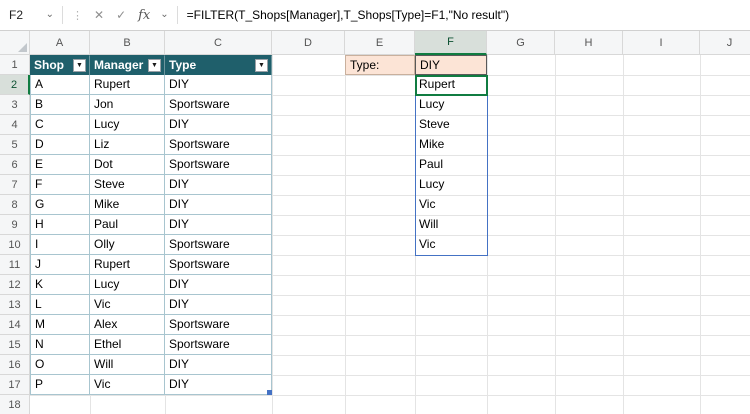 Image resolution: width=750 pixels, height=414 pixels. What do you see at coordinates (218, 385) in the screenshot?
I see `cell-C17: DIY` at bounding box center [218, 385].